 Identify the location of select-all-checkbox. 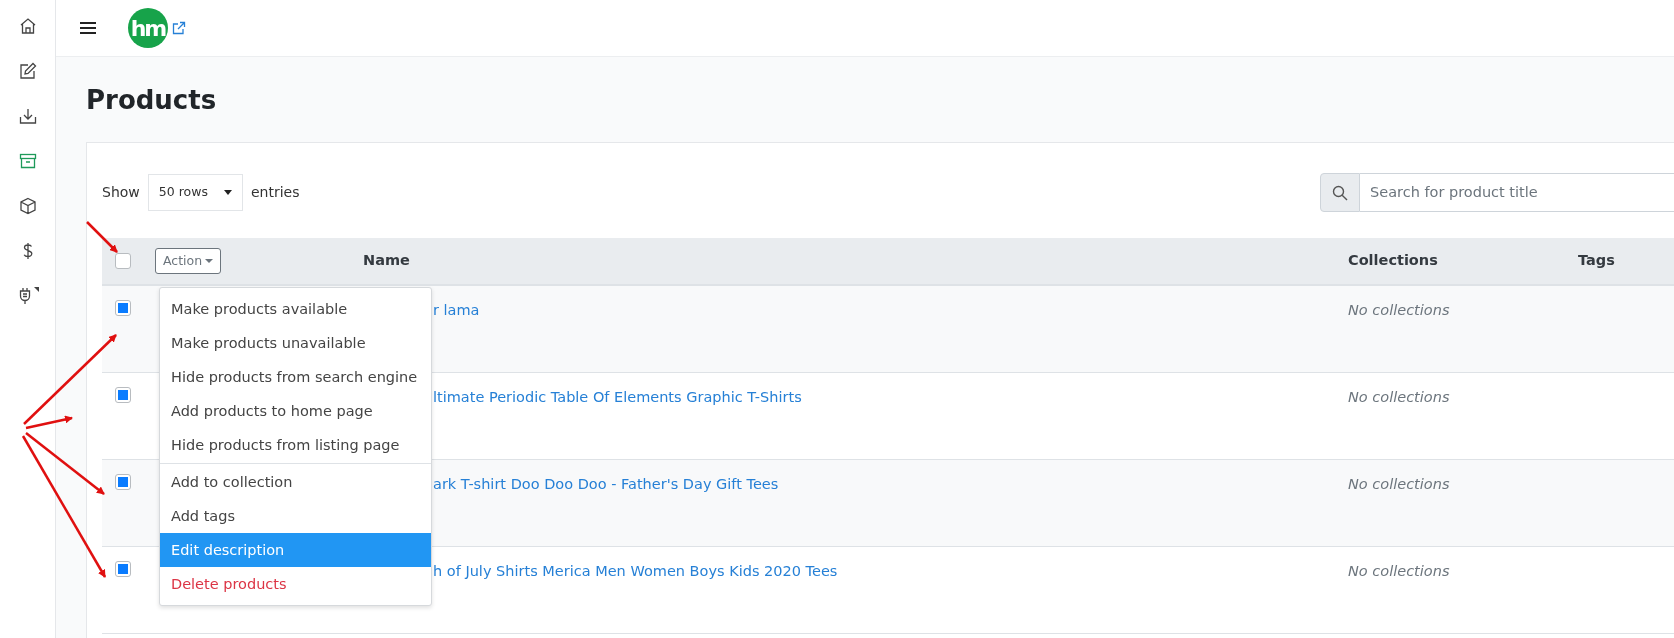
(123, 261).